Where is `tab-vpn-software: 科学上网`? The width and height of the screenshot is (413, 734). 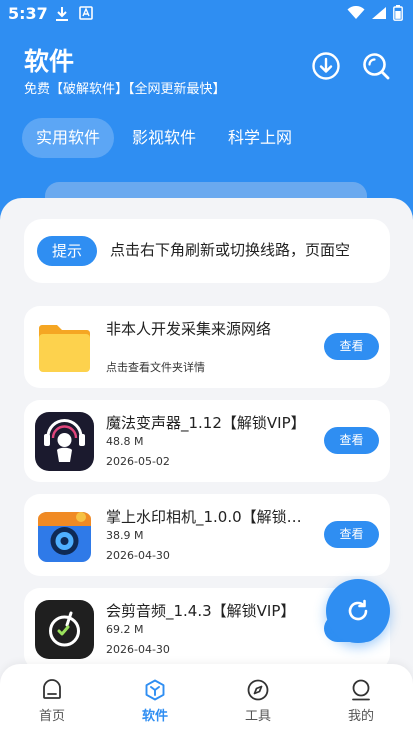
tab-vpn-software: 科学上网 is located at coordinates (260, 138).